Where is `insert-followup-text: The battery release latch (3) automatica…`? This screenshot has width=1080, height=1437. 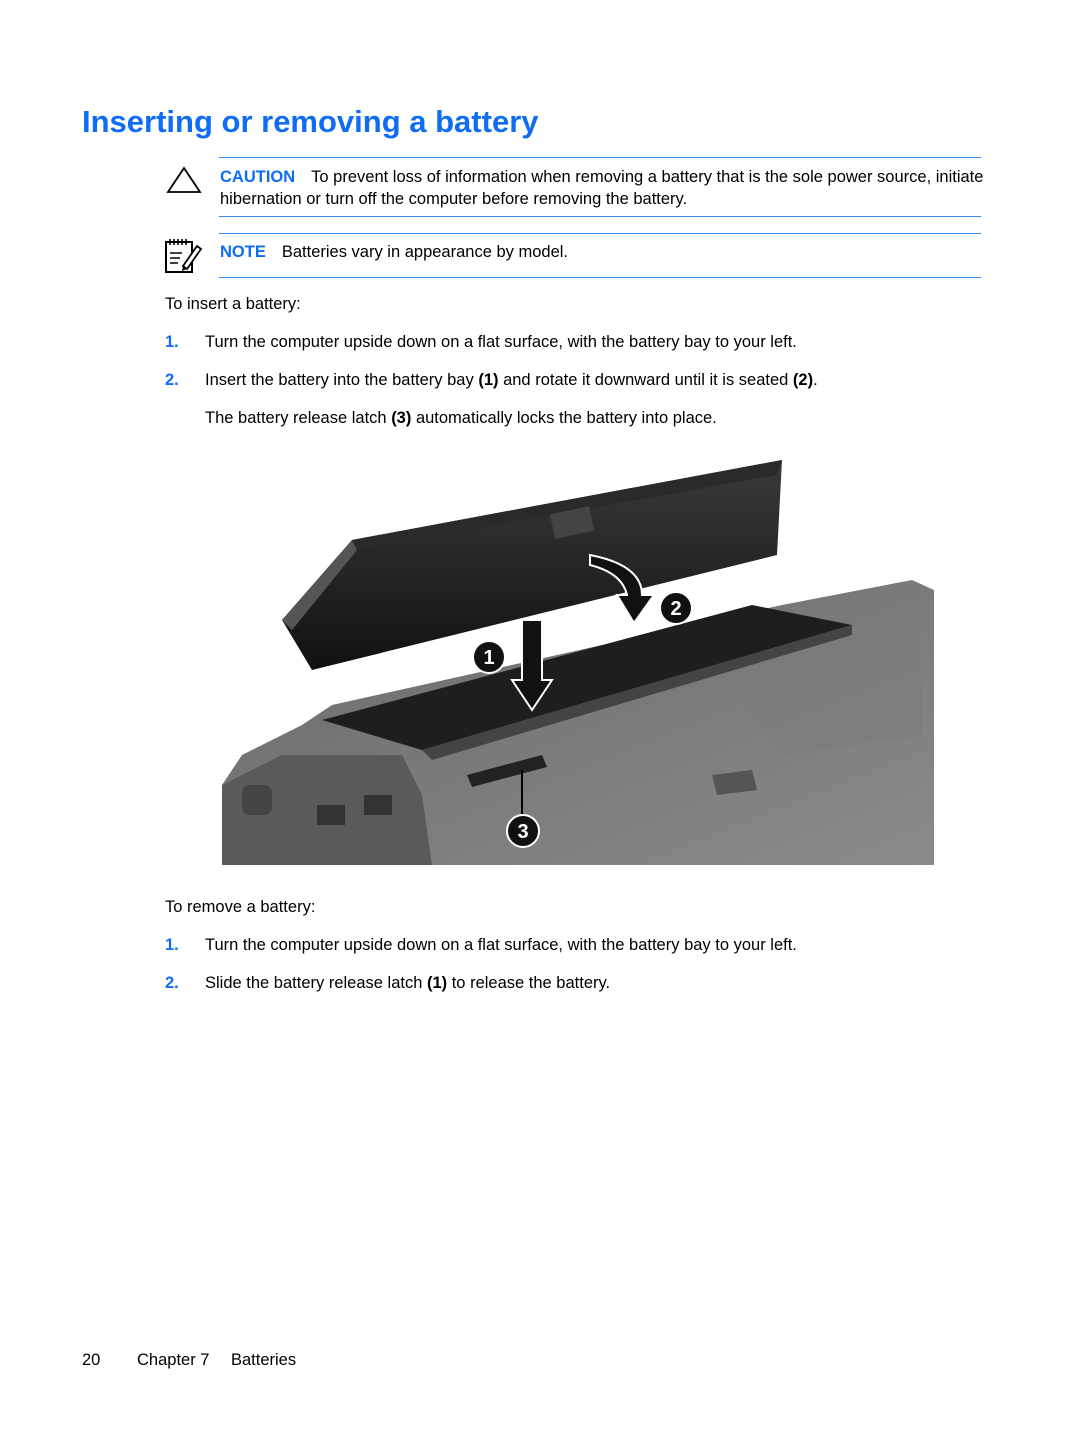
insert-followup-text: The battery release latch (3) automatica… is located at coordinates (461, 418).